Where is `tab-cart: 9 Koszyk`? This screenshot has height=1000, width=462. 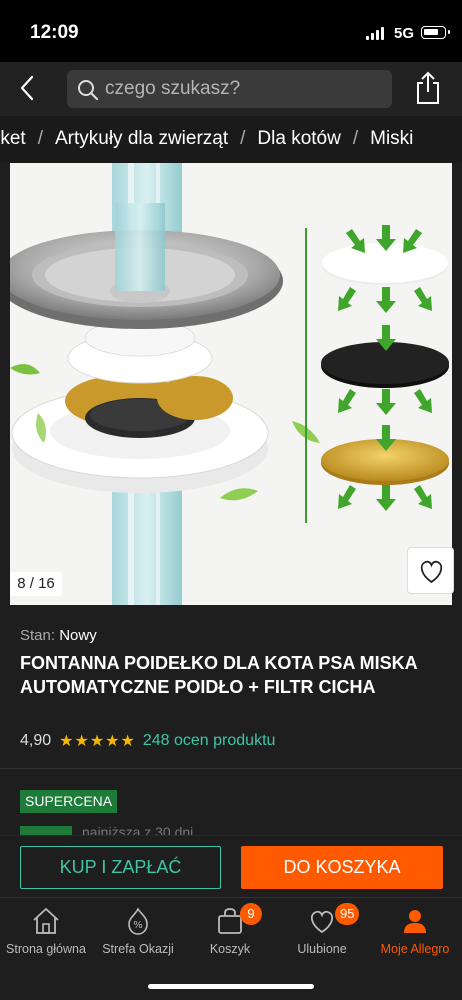 tab-cart: 9 Koszyk is located at coordinates (230, 933).